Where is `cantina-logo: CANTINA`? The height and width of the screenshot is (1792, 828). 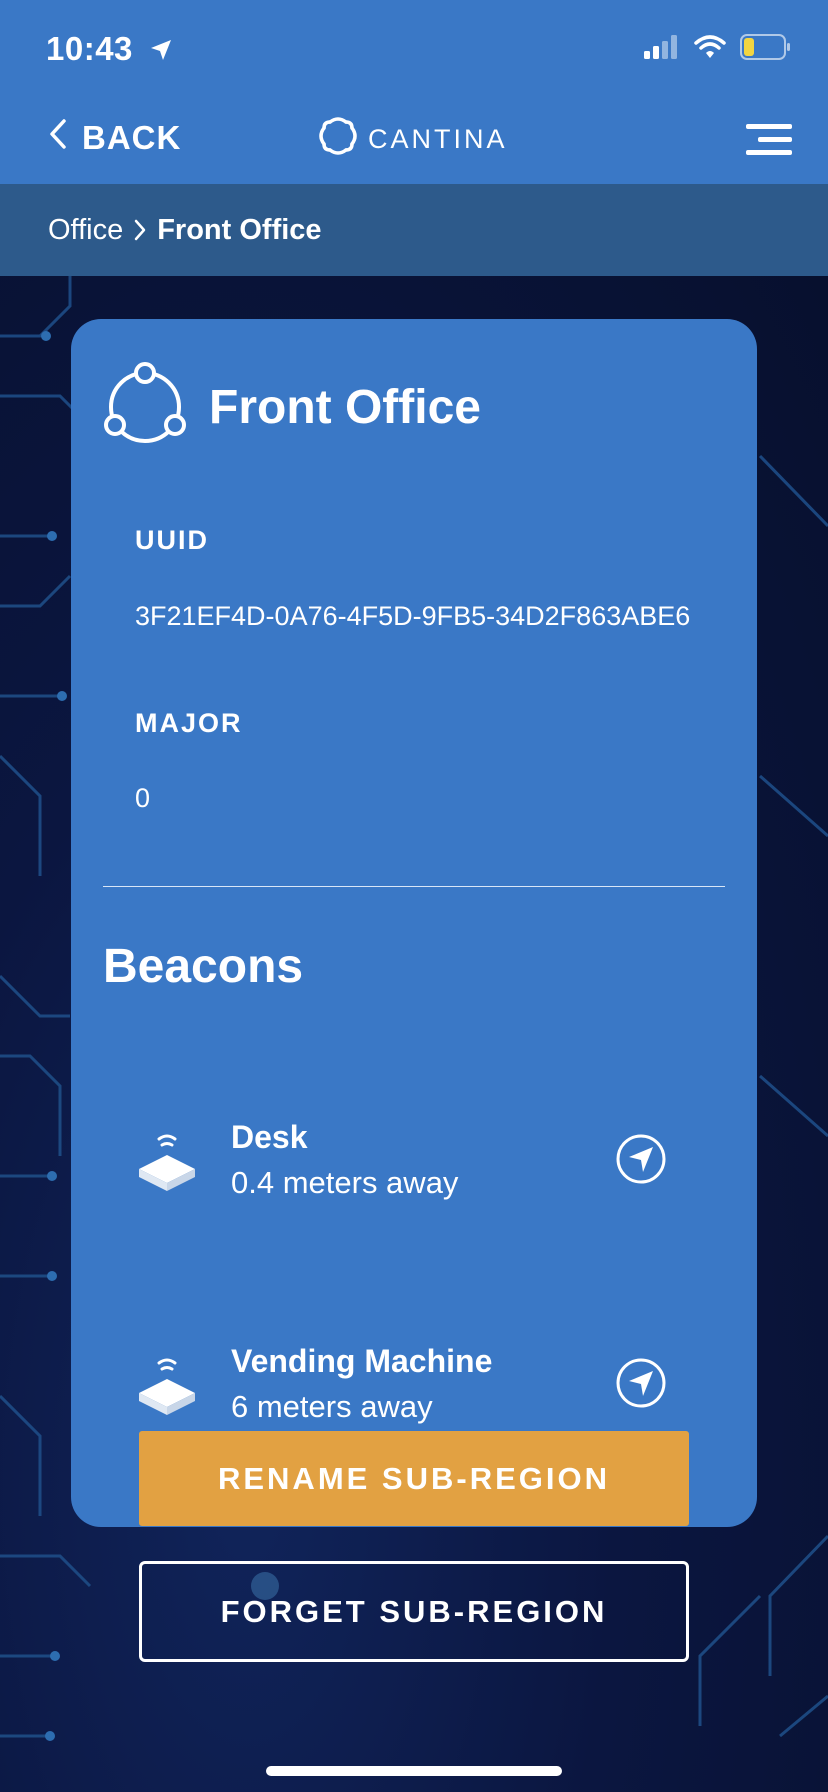
cantina-logo: CANTINA is located at coordinates (412, 139).